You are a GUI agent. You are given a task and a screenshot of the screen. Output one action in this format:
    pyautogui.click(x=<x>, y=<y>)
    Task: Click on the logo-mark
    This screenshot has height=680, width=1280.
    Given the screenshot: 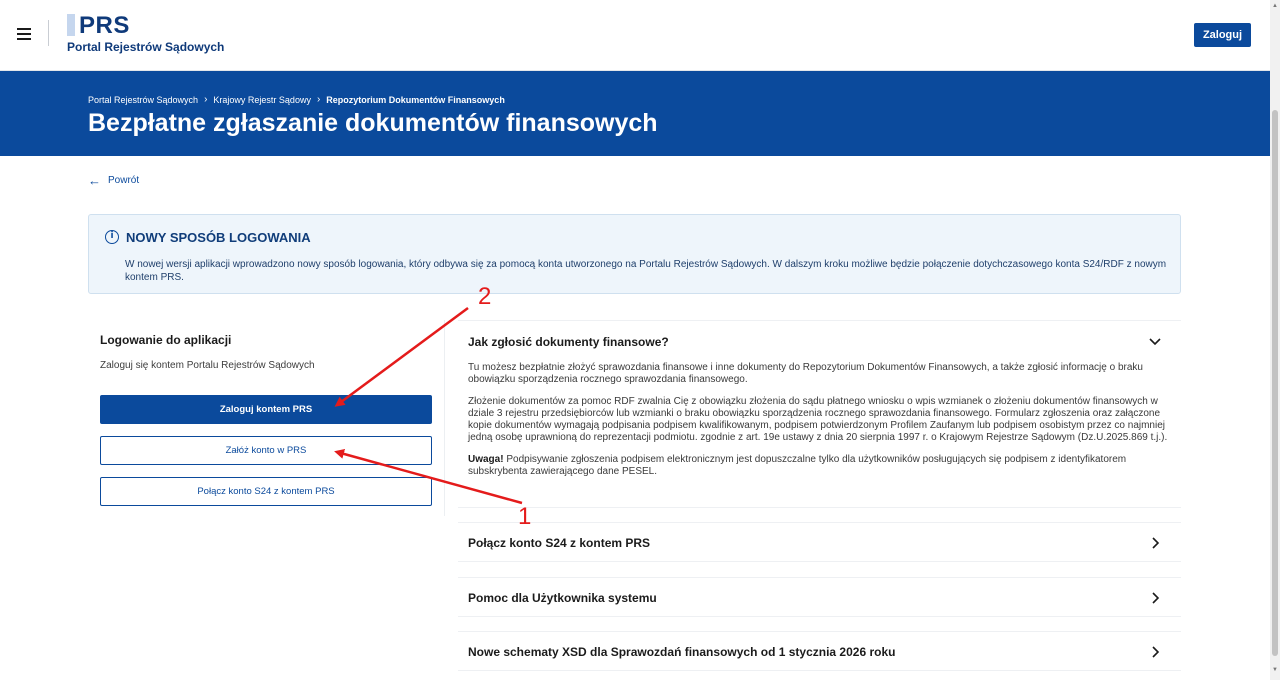 What is the action you would take?
    pyautogui.click(x=71, y=25)
    